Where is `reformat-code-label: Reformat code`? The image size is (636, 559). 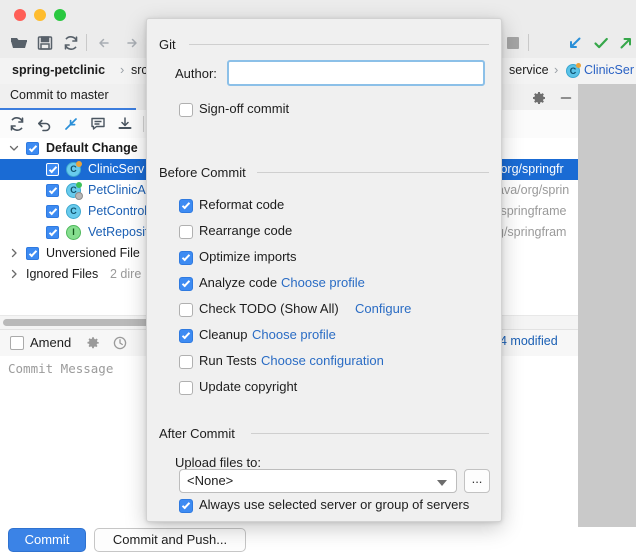 reformat-code-label: Reformat code is located at coordinates (242, 204).